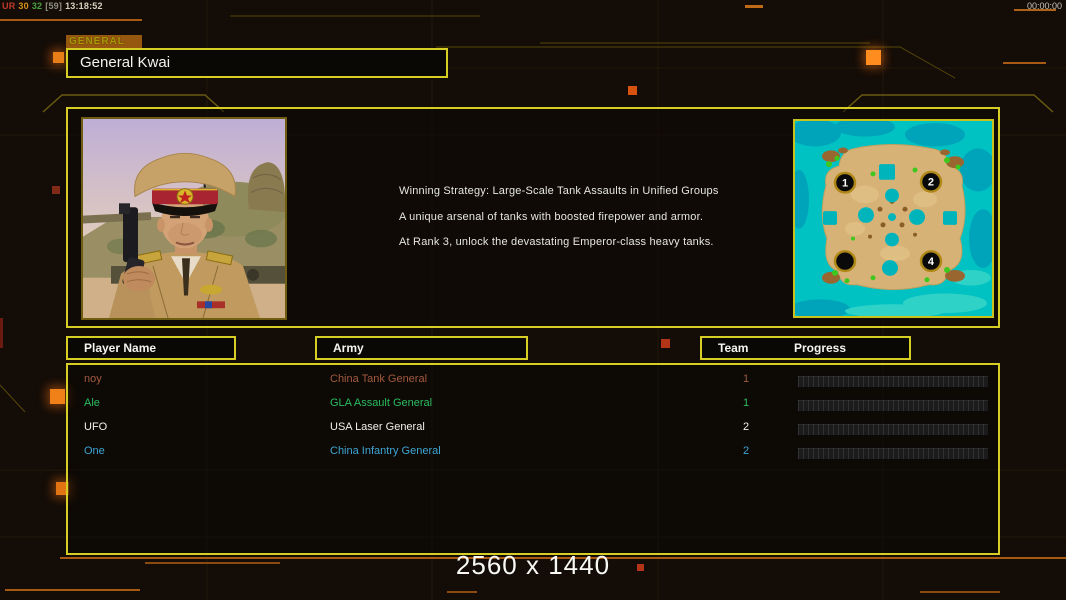 Image resolution: width=1066 pixels, height=600 pixels. Describe the element at coordinates (96, 427) in the screenshot. I see `player-name: UFO` at that location.